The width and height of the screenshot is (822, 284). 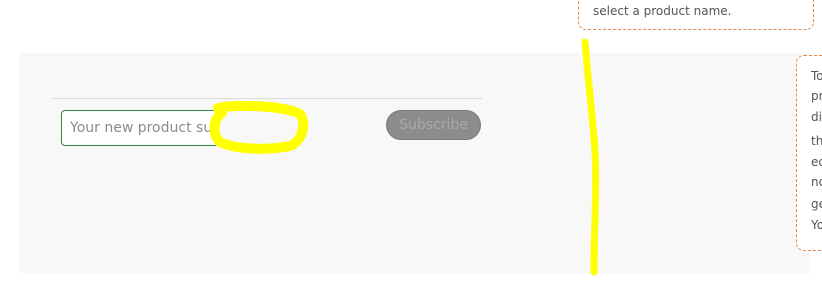 I want to click on tooltip-right-line: Yo, so click(x=816, y=225).